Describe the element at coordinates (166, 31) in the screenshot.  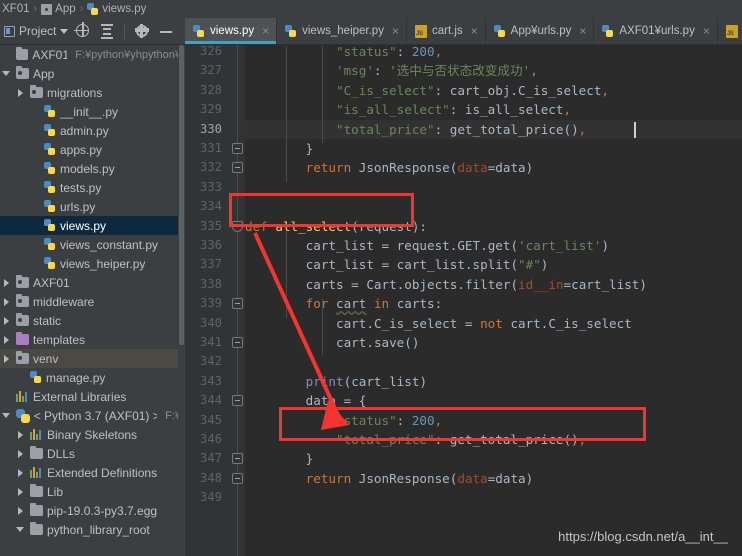
I see `hide-panel-button` at that location.